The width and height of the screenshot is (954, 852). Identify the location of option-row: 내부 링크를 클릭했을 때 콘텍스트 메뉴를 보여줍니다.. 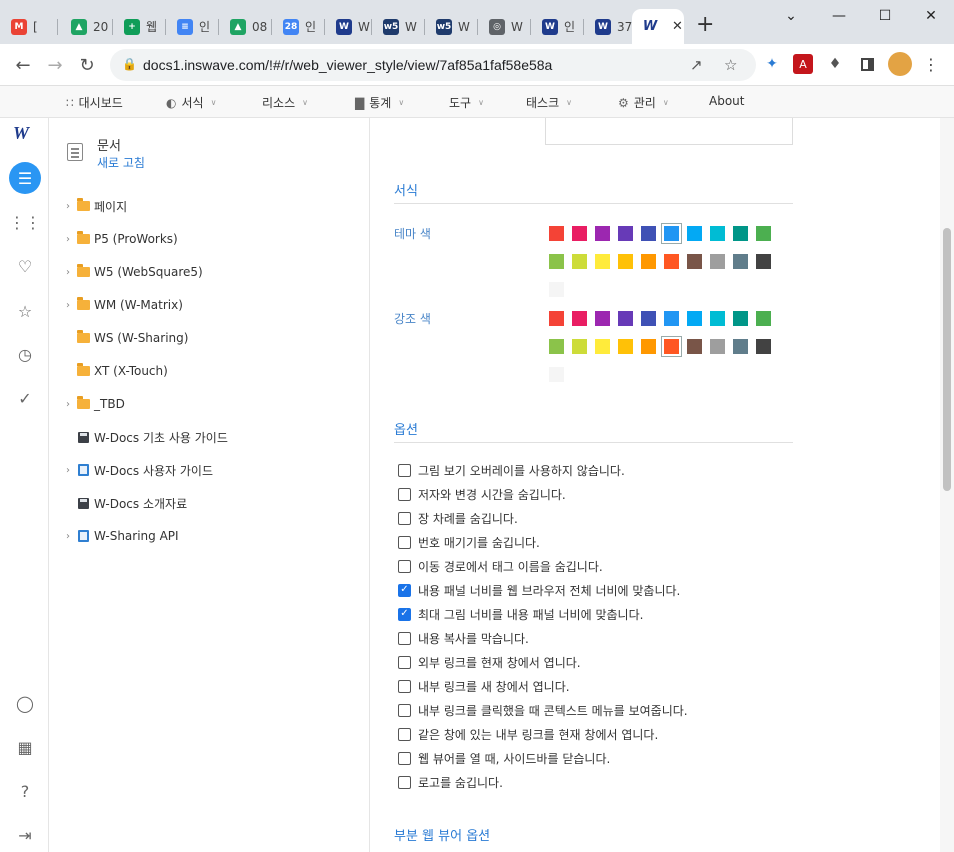
(543, 710).